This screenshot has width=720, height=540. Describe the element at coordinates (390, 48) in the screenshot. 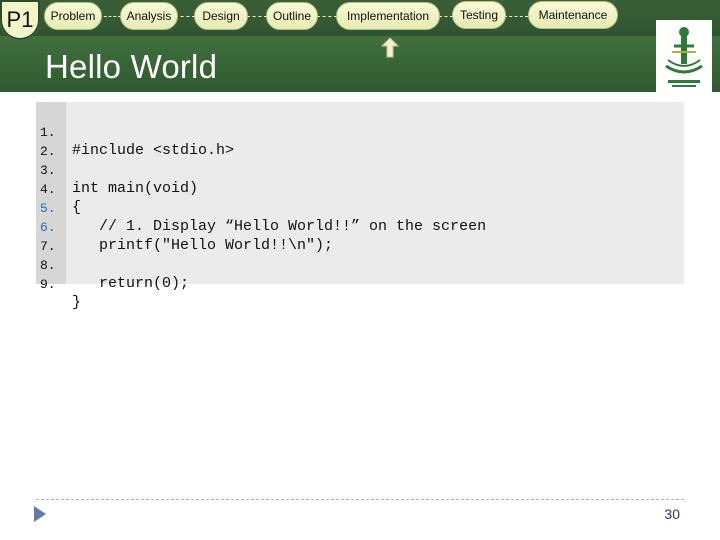

I see `current-step-arrow-icon` at that location.